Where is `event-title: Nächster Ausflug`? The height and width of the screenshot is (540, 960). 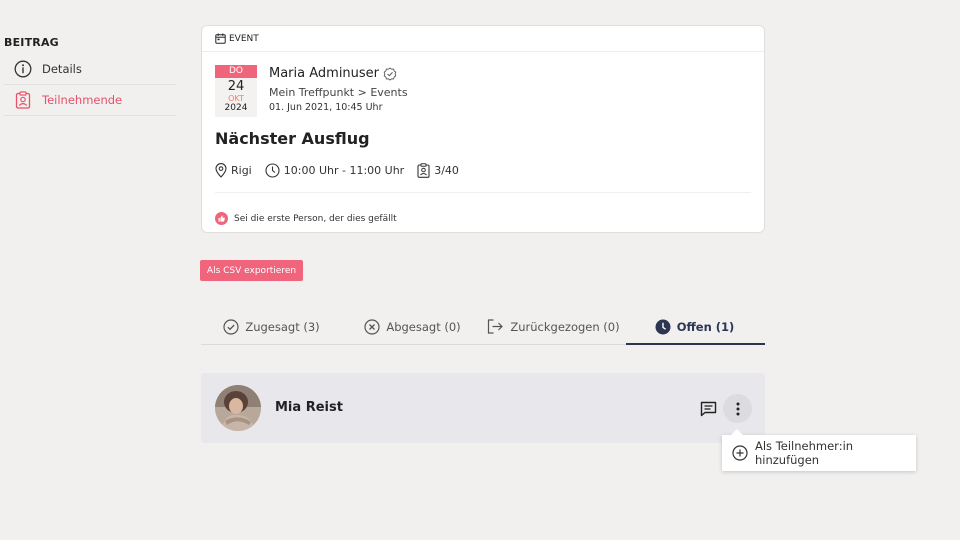
event-title: Nächster Ausflug is located at coordinates (292, 138).